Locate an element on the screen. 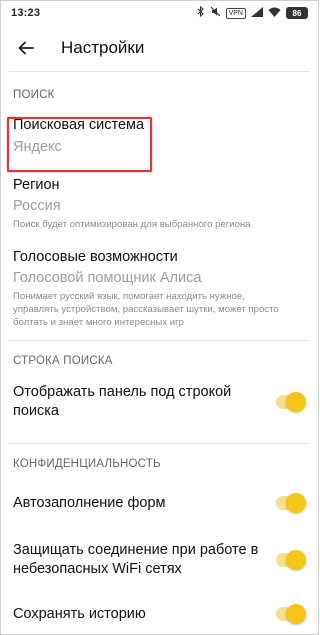  signal-icon is located at coordinates (257, 13).